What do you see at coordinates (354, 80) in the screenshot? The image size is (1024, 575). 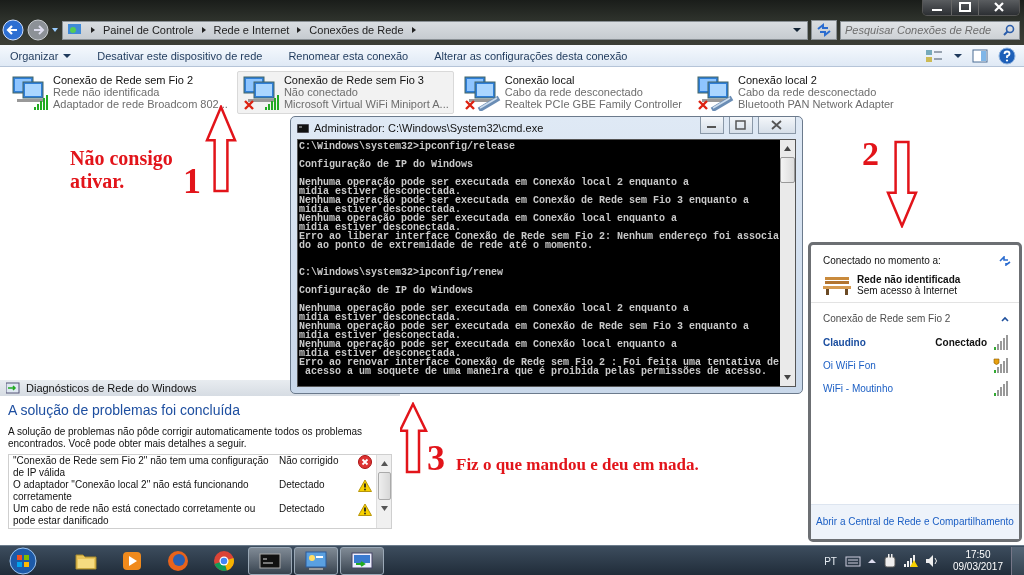 I see `connection-name: Conexão de Rede sem Fio 3` at bounding box center [354, 80].